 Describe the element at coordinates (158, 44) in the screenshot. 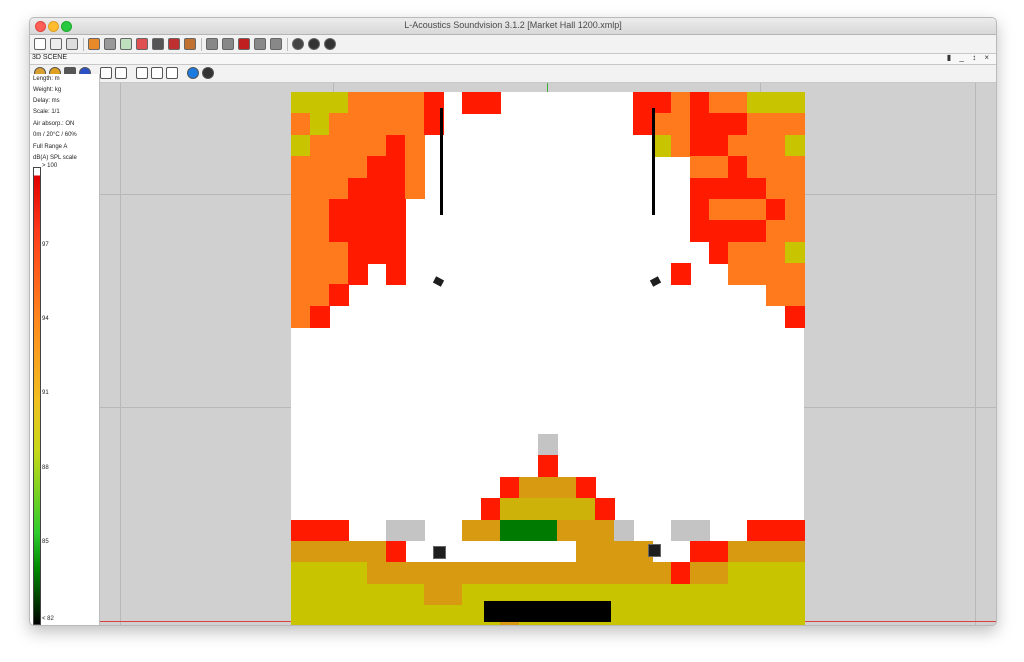

I see `box-icon` at that location.